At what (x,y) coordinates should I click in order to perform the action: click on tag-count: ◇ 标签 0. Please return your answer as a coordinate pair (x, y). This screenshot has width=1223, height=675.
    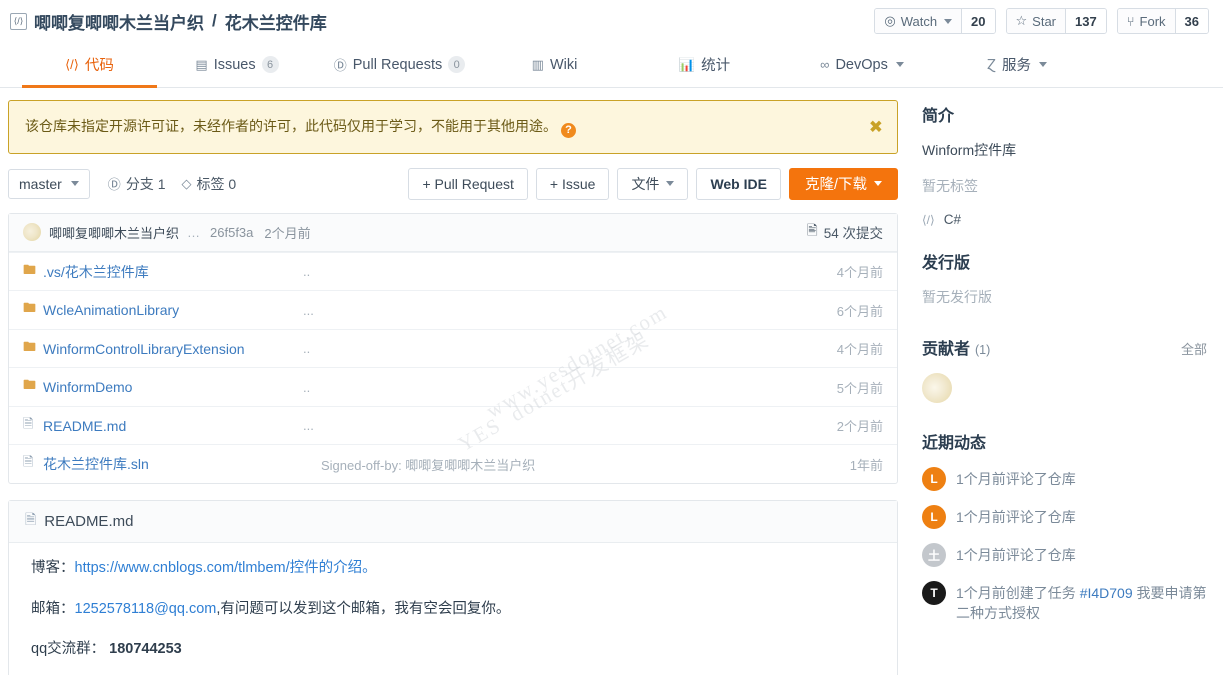
    Looking at the image, I should click on (209, 184).